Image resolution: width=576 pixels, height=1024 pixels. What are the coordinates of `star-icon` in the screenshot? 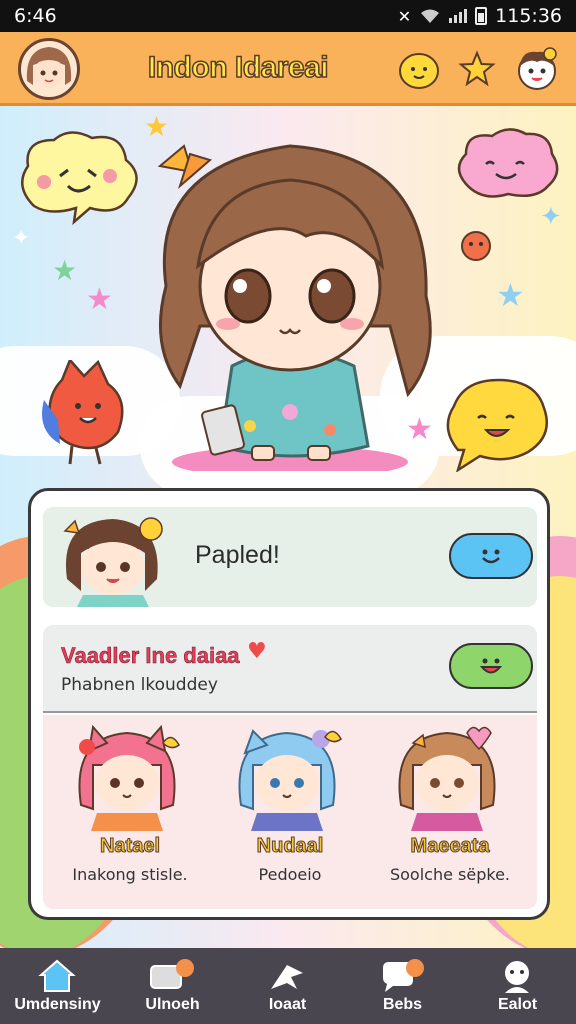 It's located at (477, 69).